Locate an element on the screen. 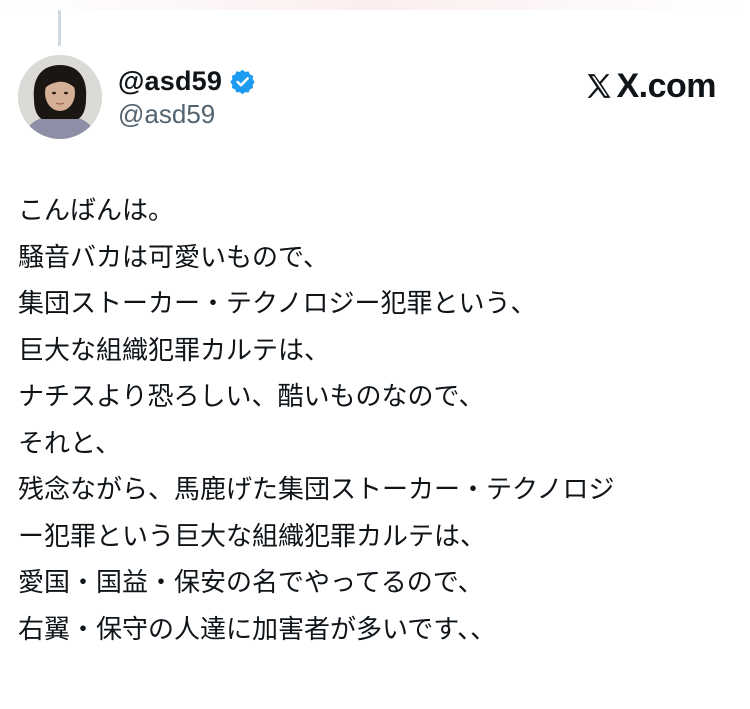 This screenshot has height=709, width=750. tweet-line: ー犯罪という巨大な組織犯罪カルテは、 is located at coordinates (252, 536).